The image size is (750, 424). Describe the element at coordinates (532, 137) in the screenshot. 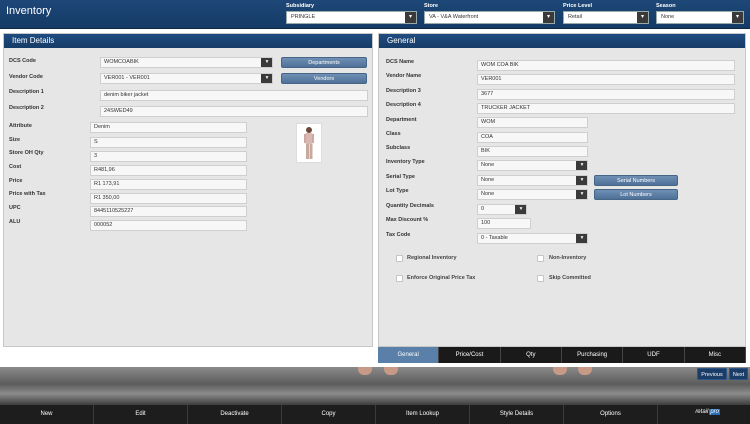

I see `class-field: COA` at that location.